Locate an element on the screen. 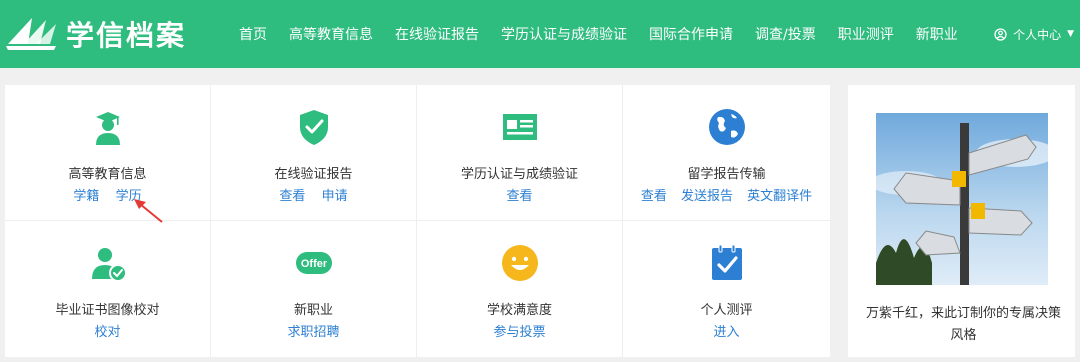  link-enter-assessment: 进入 is located at coordinates (726, 332).